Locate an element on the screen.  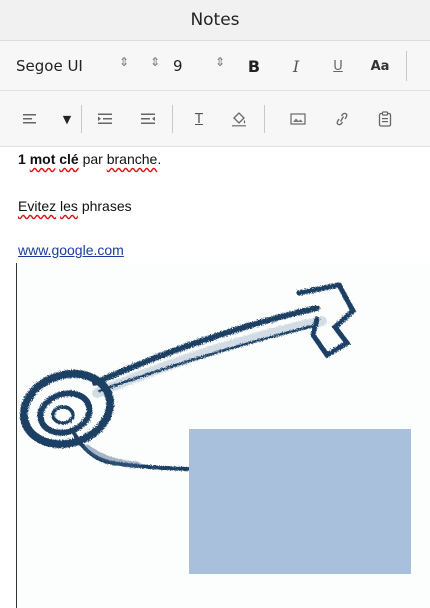
format-toolbar: Segoe UI ⇕ 9 ⇕ ⇕ B I U Aa is located at coordinates (215, 66).